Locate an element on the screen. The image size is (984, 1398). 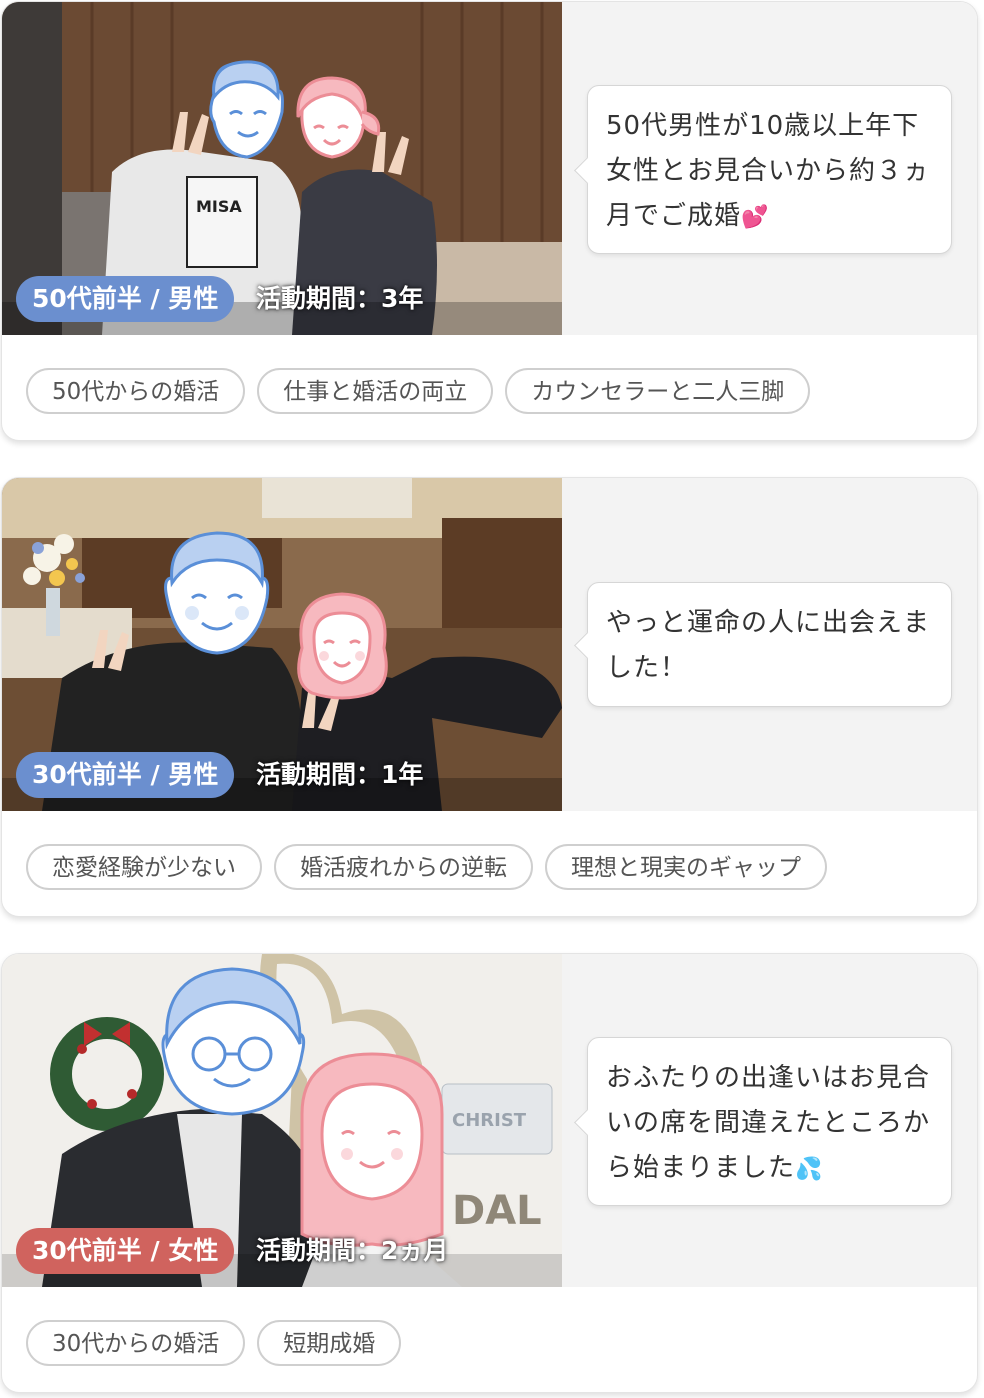
tag-chip: 恋愛経験が少ない is located at coordinates (144, 867).